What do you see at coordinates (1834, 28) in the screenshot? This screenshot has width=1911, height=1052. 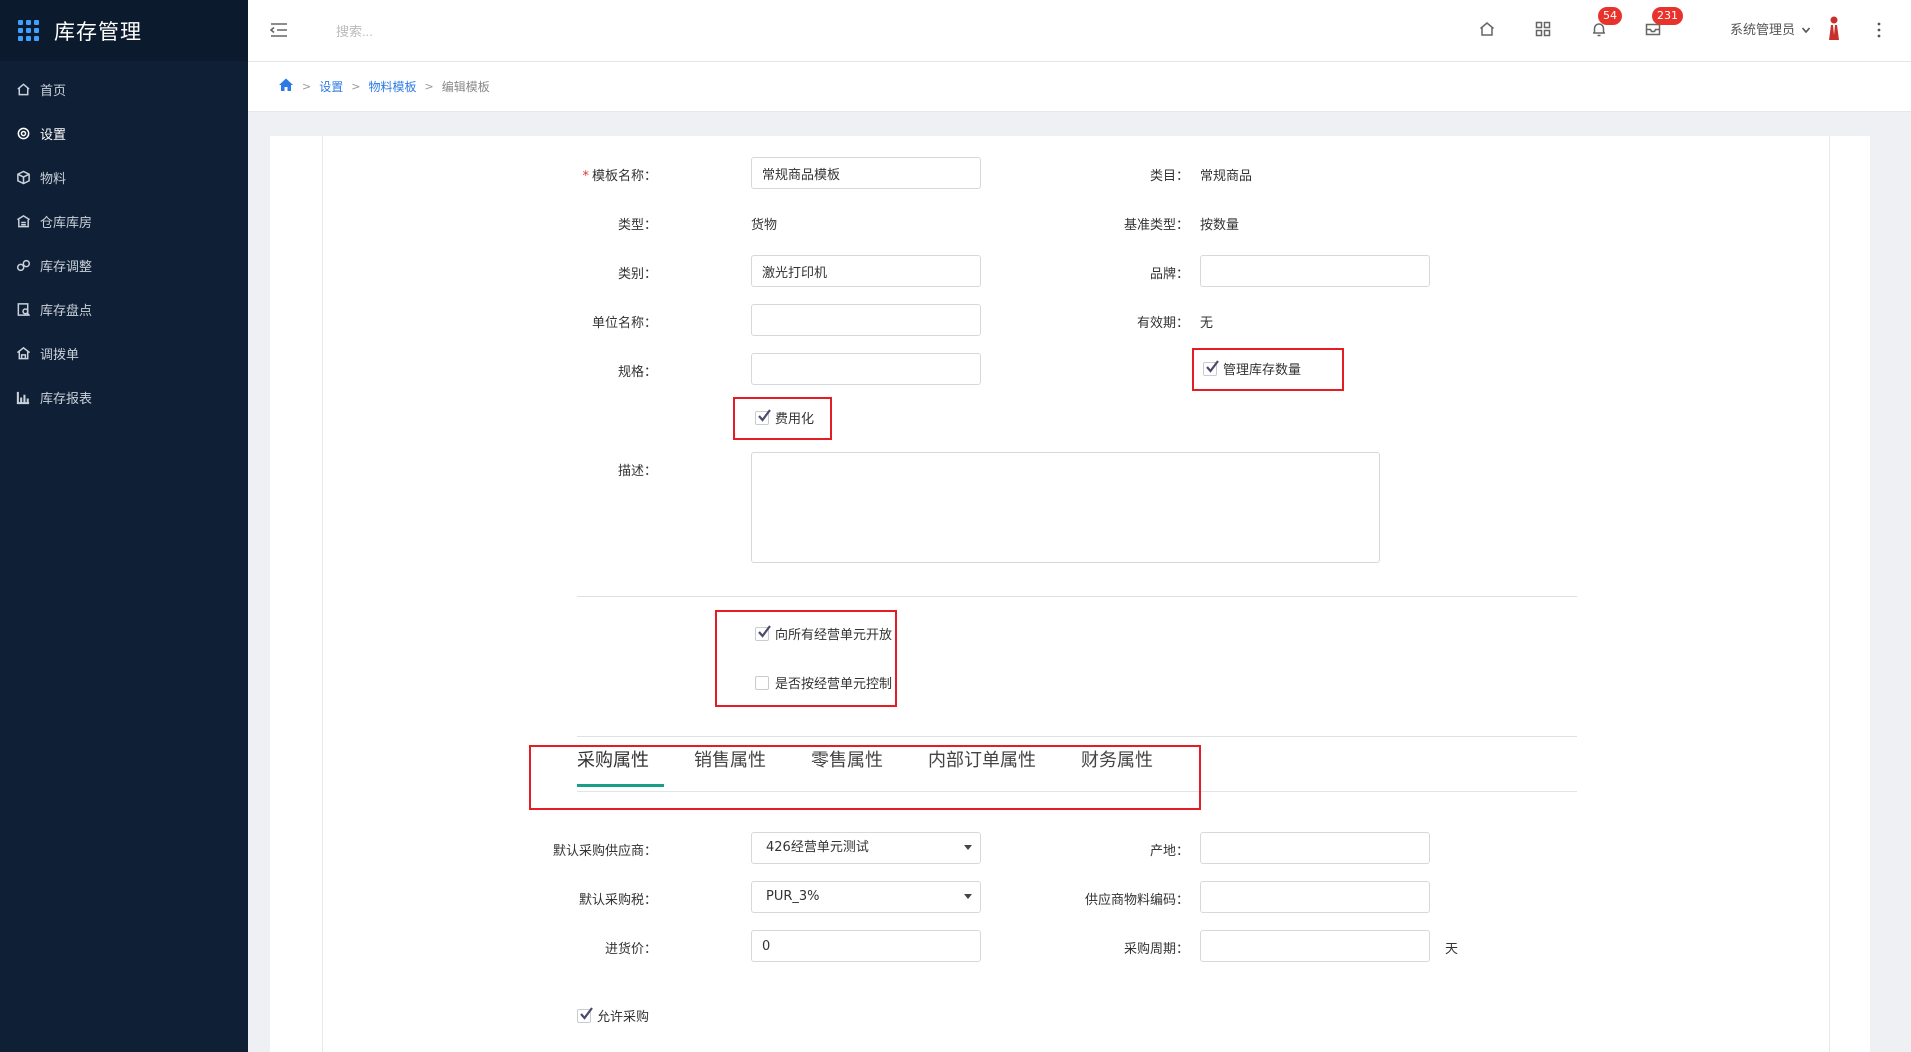 I see `avatar` at bounding box center [1834, 28].